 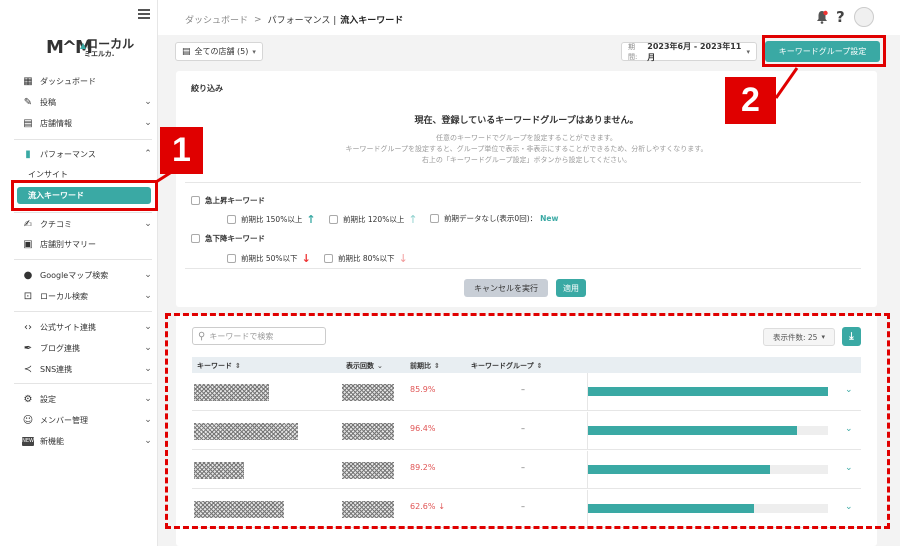 I want to click on sidebar-item-blog-link: ✒ ブログ連携 ⌄, so click(x=87, y=348).